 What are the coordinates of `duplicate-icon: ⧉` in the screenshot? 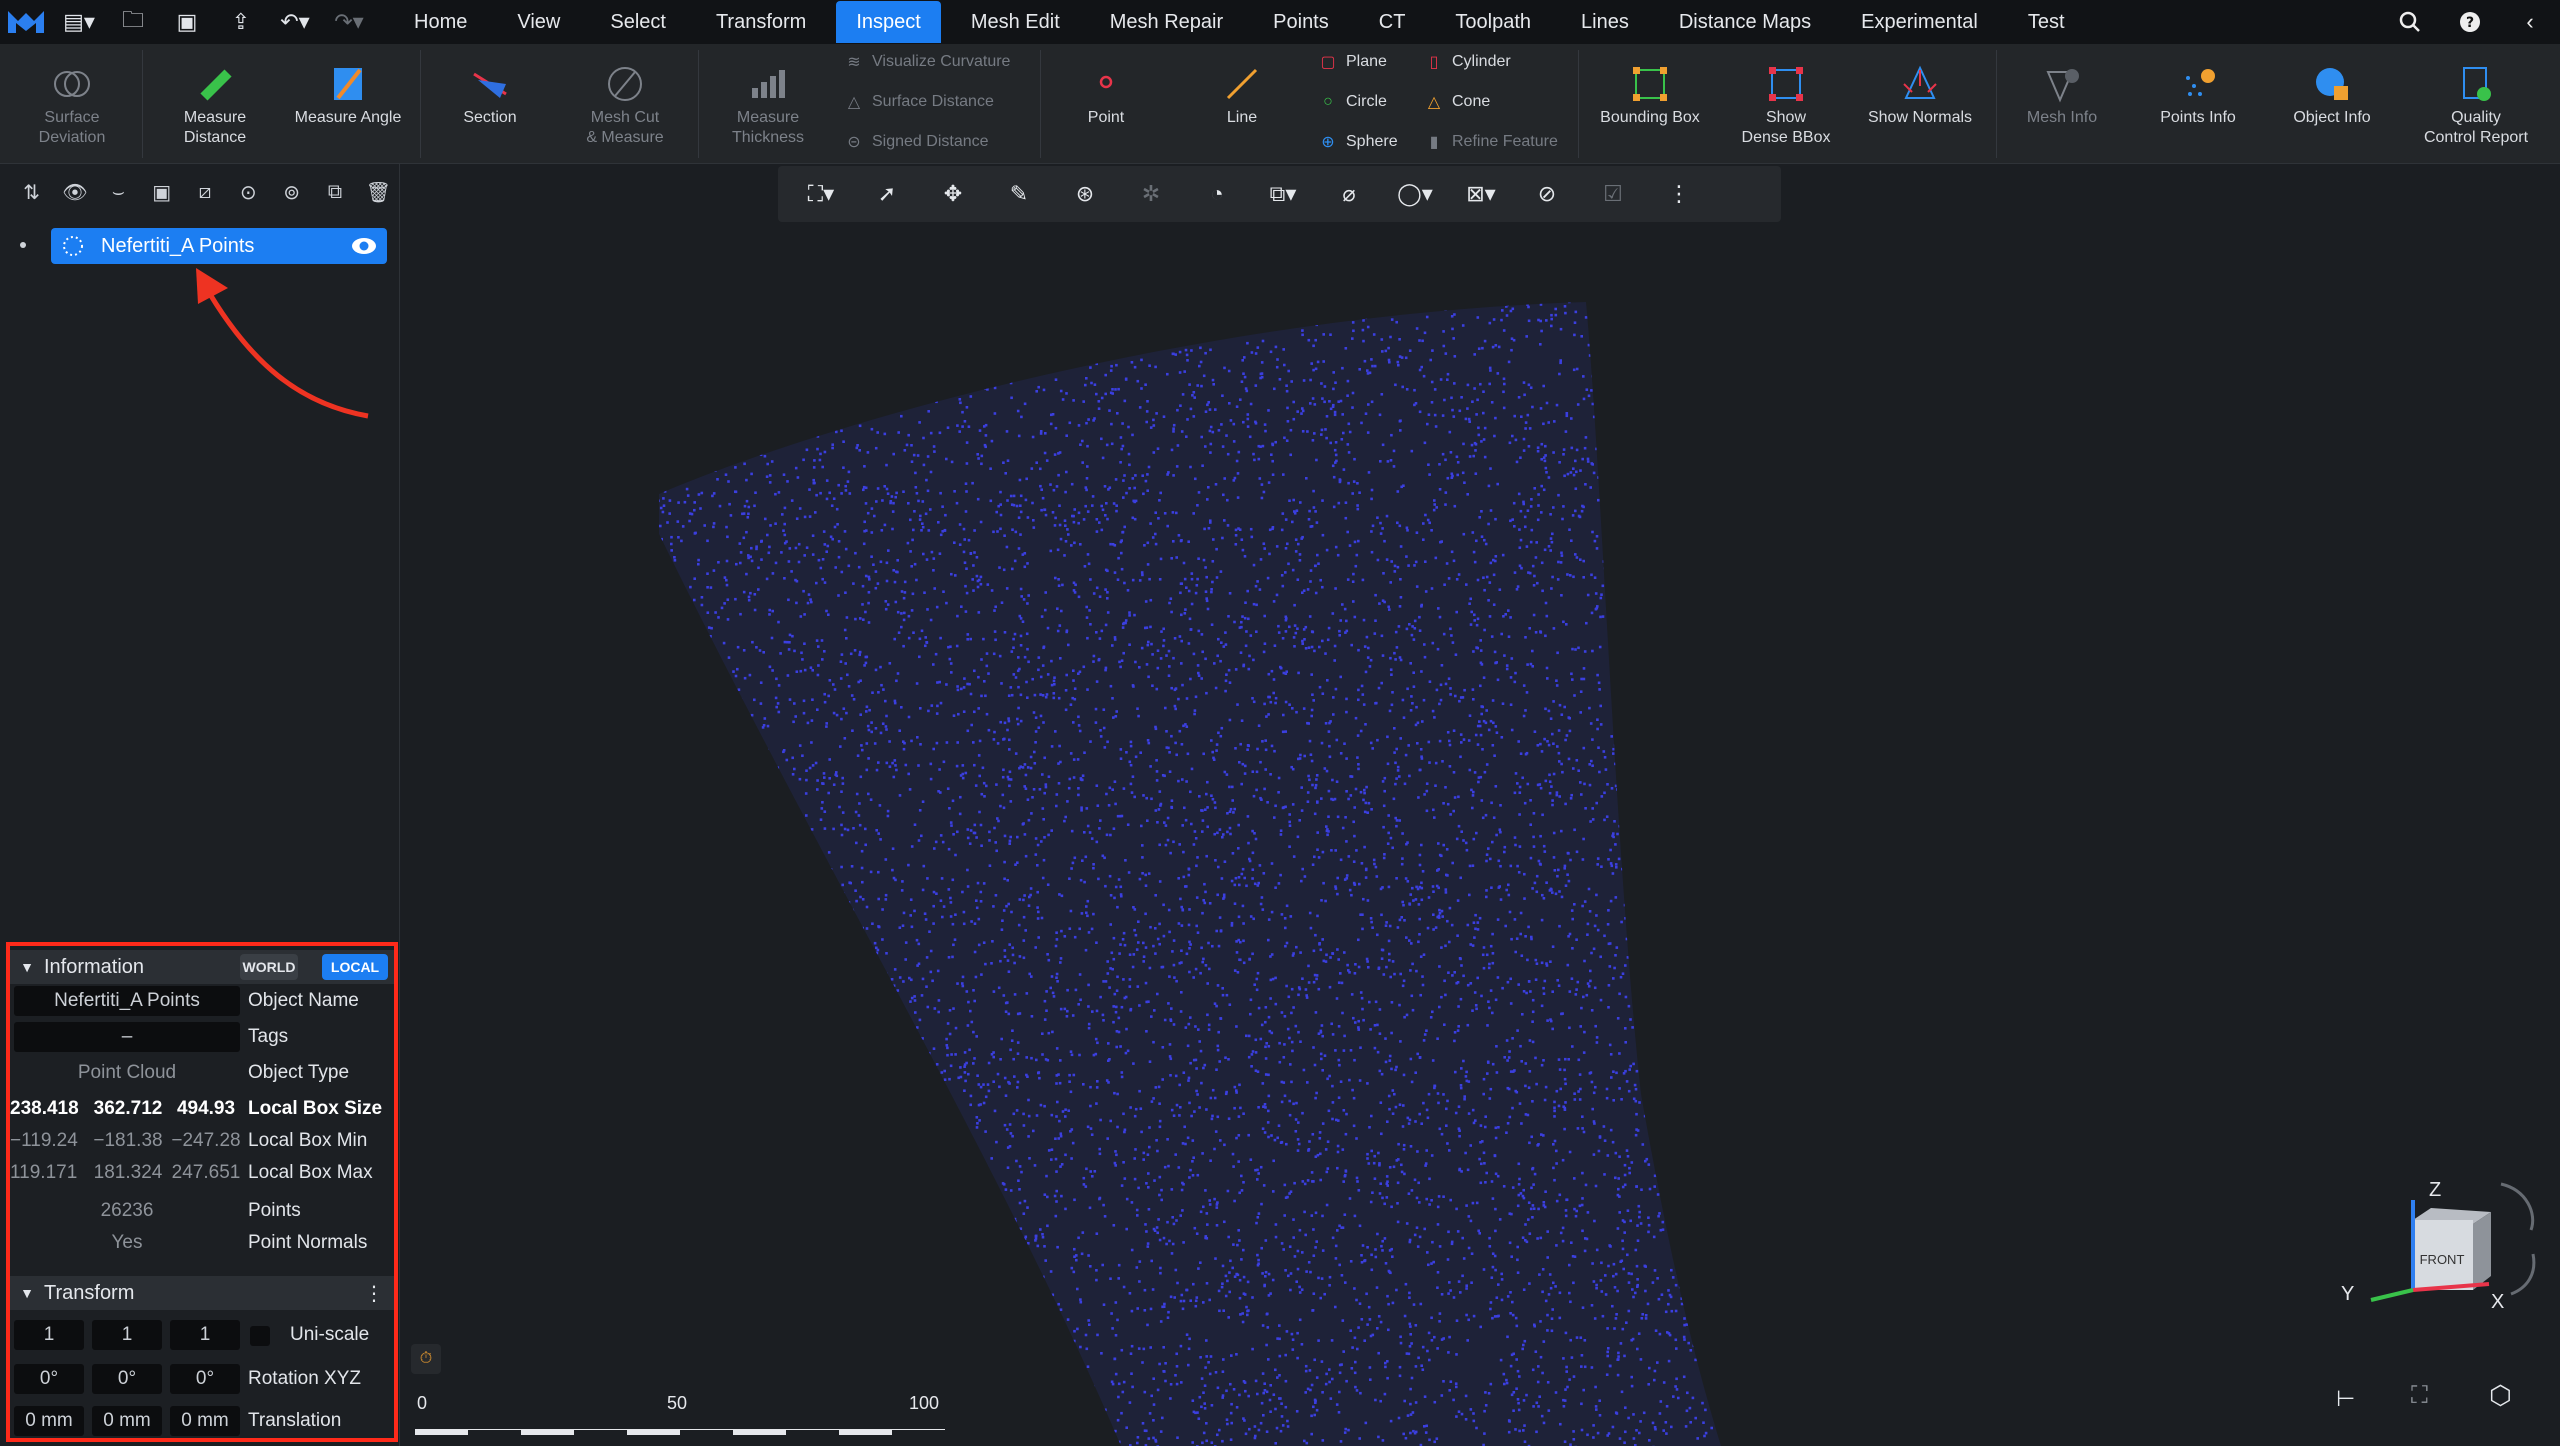 It's located at (334, 192).